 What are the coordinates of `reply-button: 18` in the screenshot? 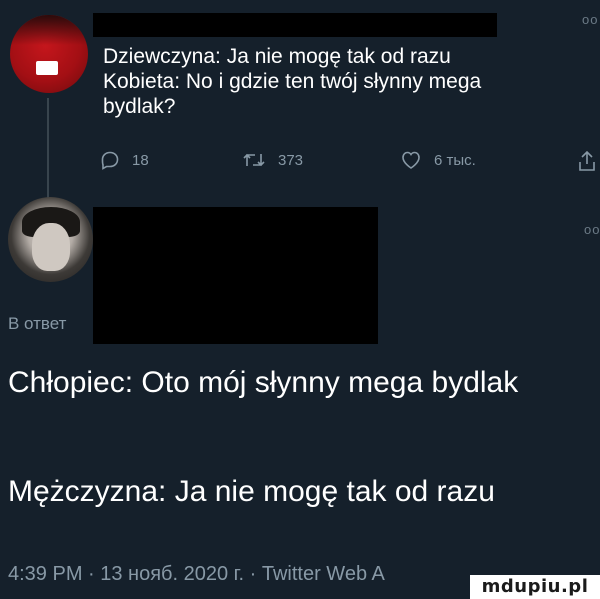 It's located at (124, 160).